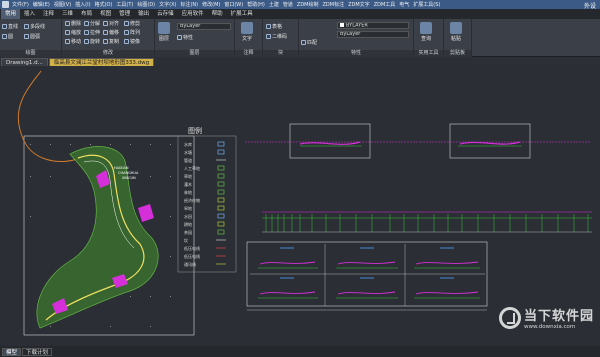  What do you see at coordinates (274, 4) in the screenshot?
I see `menu-civil: 土建` at bounding box center [274, 4].